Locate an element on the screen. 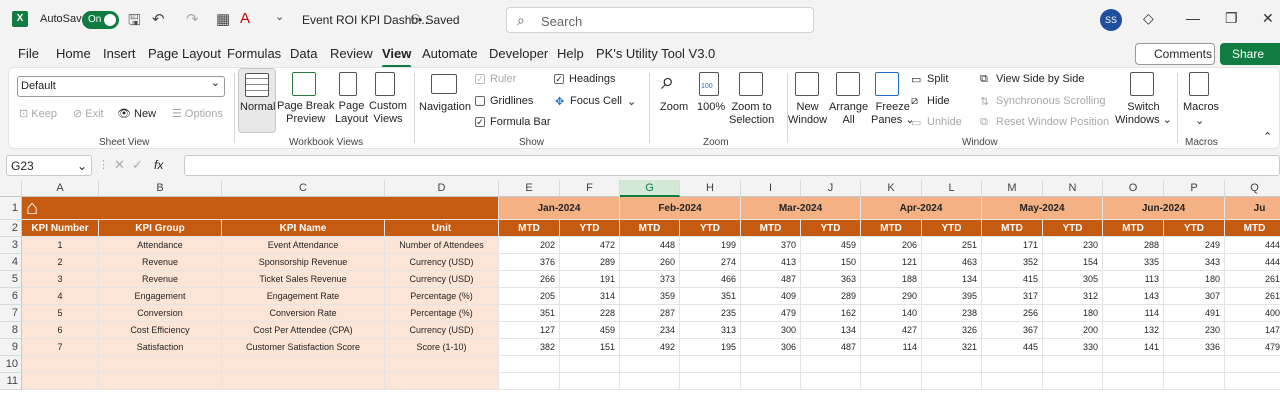  cell-value: 147 is located at coordinates (1252, 330).